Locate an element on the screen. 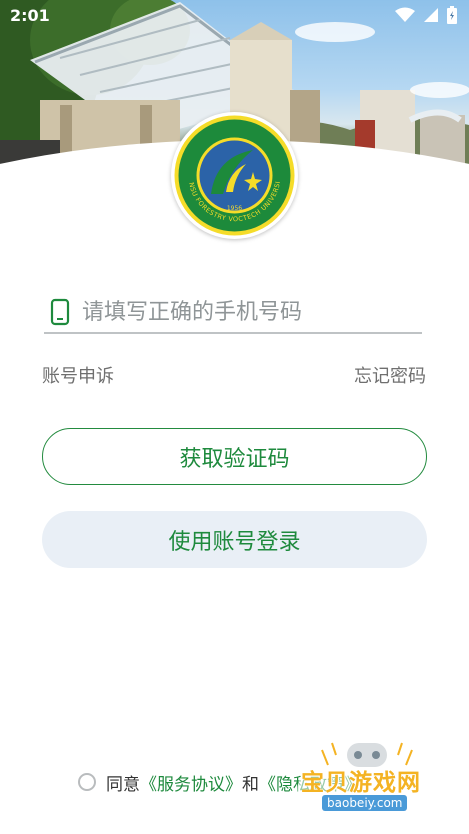  agreement-and: 和 is located at coordinates (250, 784).